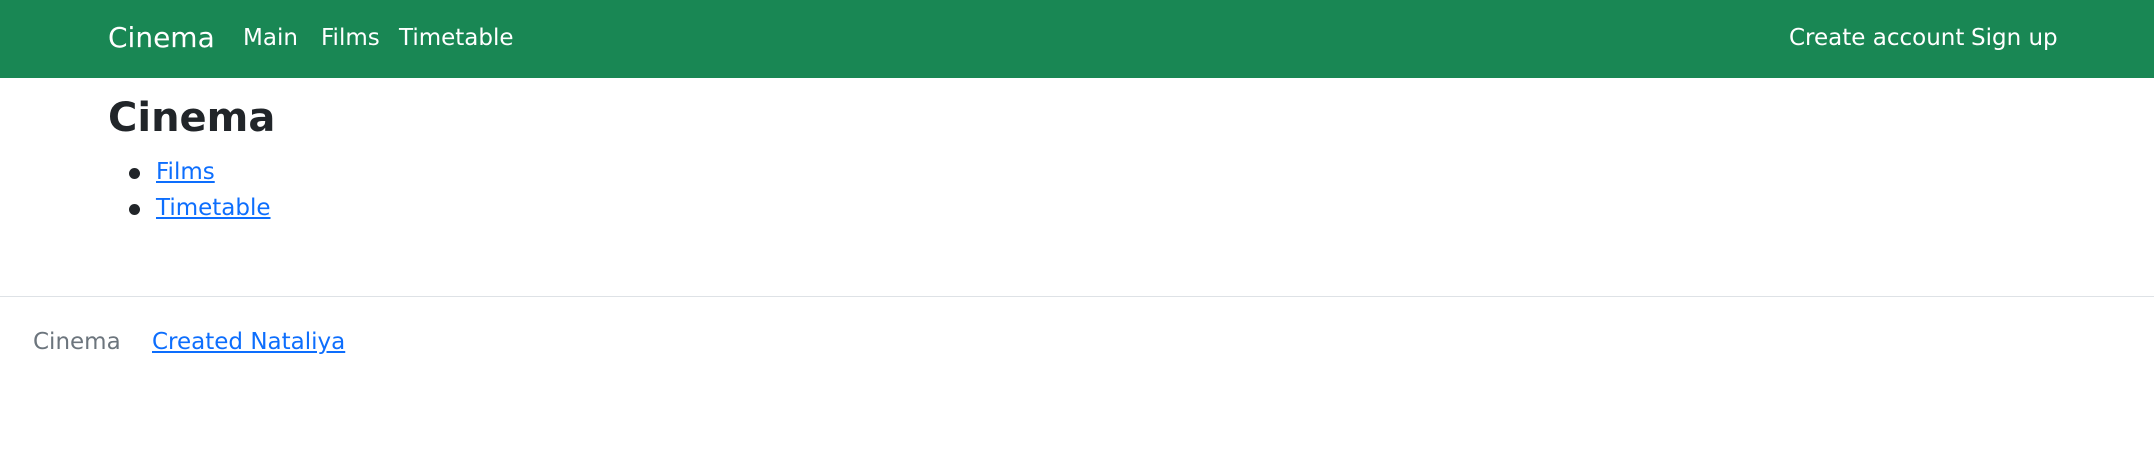 The image size is (2154, 454). I want to click on nav-link-films: Films, so click(350, 38).